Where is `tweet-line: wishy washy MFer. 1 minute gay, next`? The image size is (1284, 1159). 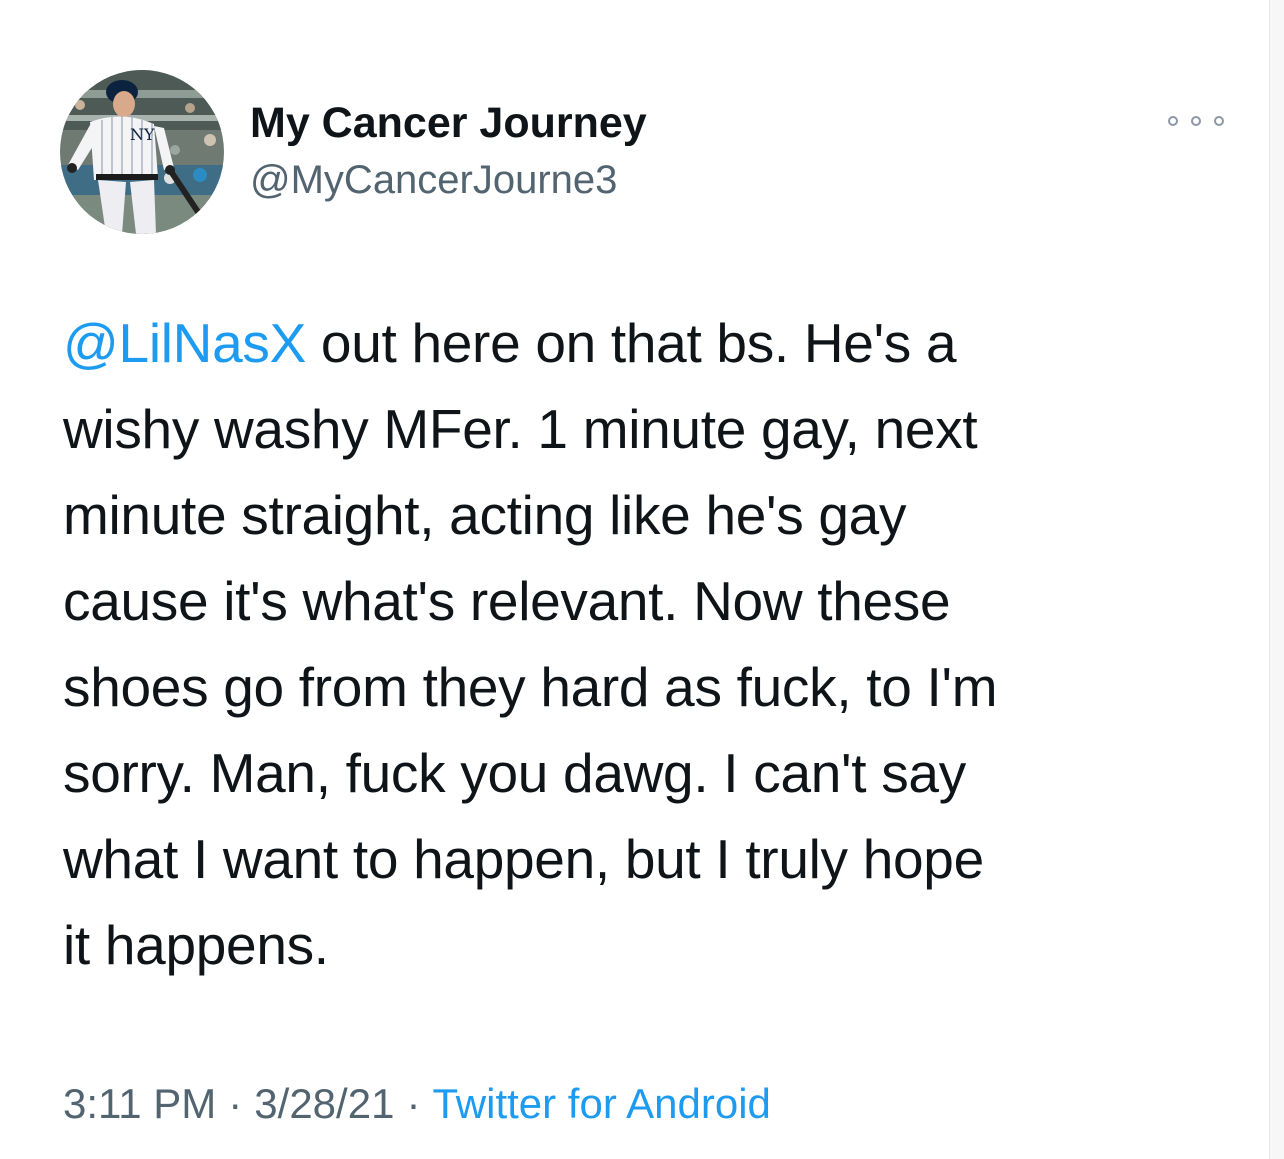 tweet-line: wishy washy MFer. 1 minute gay, next is located at coordinates (520, 429).